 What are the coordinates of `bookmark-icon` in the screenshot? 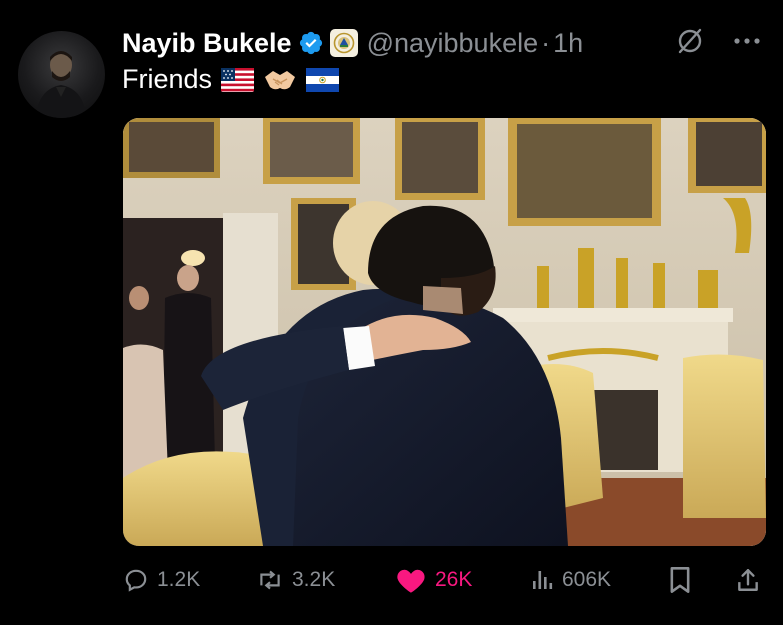 It's located at (680, 580).